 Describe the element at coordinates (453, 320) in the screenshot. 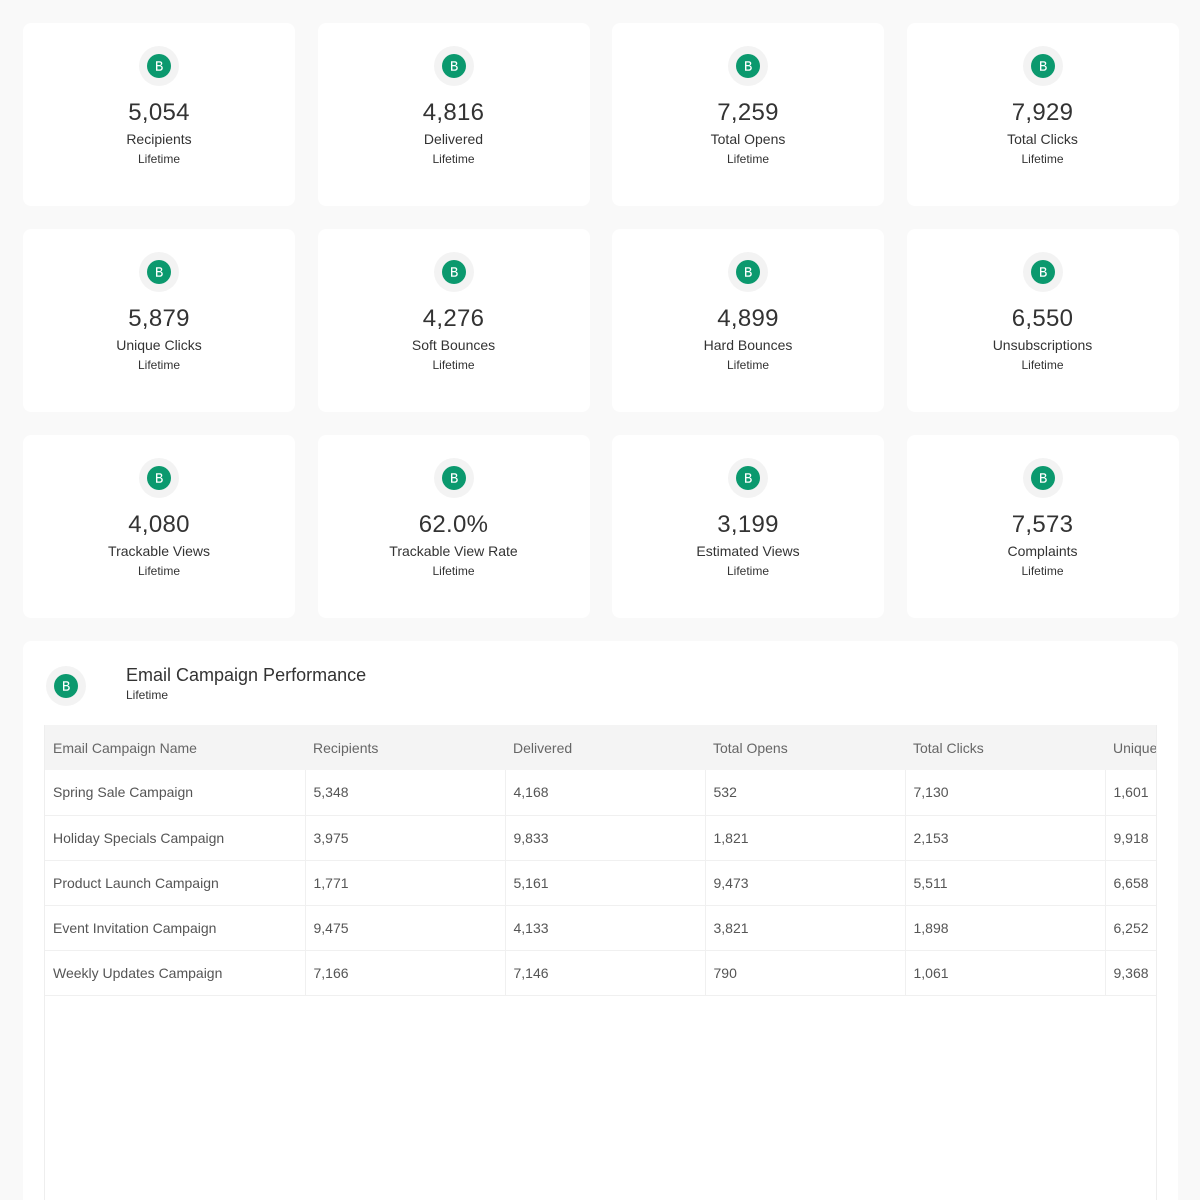

I see `stat-card: 4,276 Soft Bounces Lifetime` at that location.